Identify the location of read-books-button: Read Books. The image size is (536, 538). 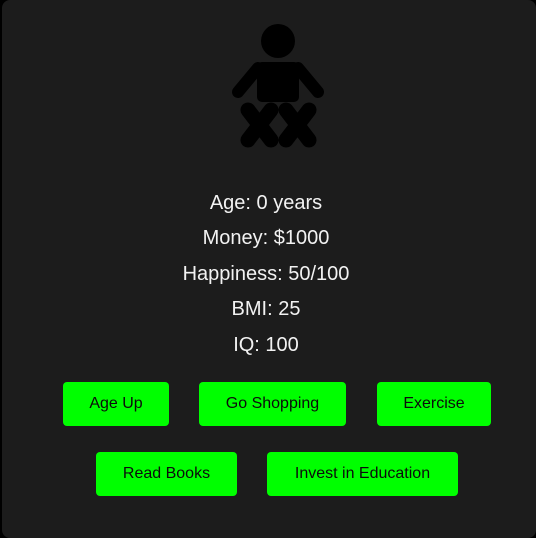
(166, 474).